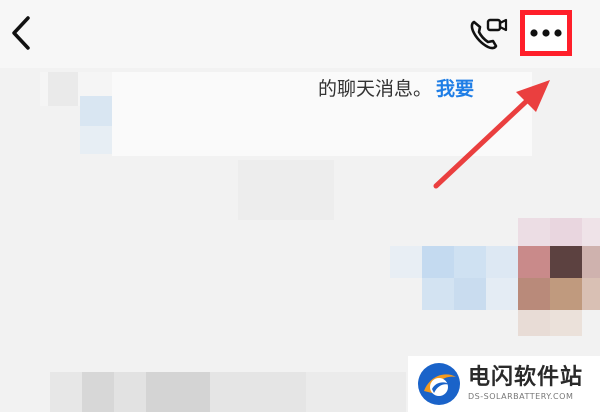  What do you see at coordinates (375, 89) in the screenshot?
I see `notice-text: 的聊天消息。` at bounding box center [375, 89].